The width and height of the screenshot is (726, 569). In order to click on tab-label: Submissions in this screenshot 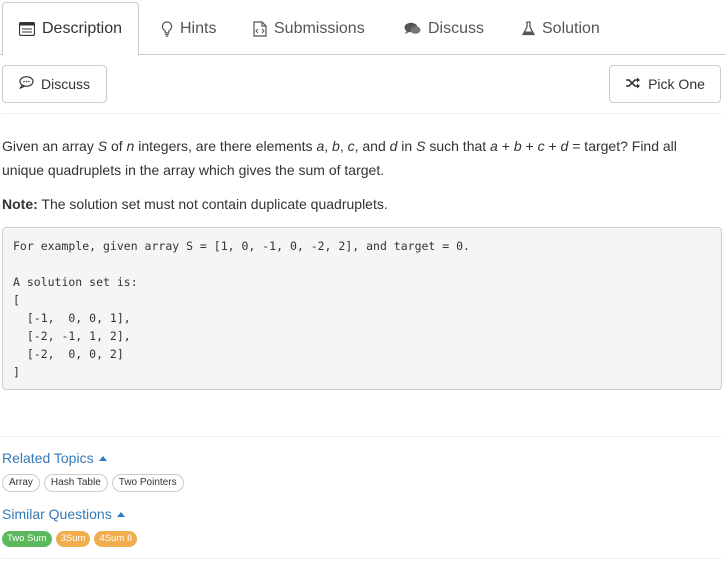, I will do `click(319, 28)`.